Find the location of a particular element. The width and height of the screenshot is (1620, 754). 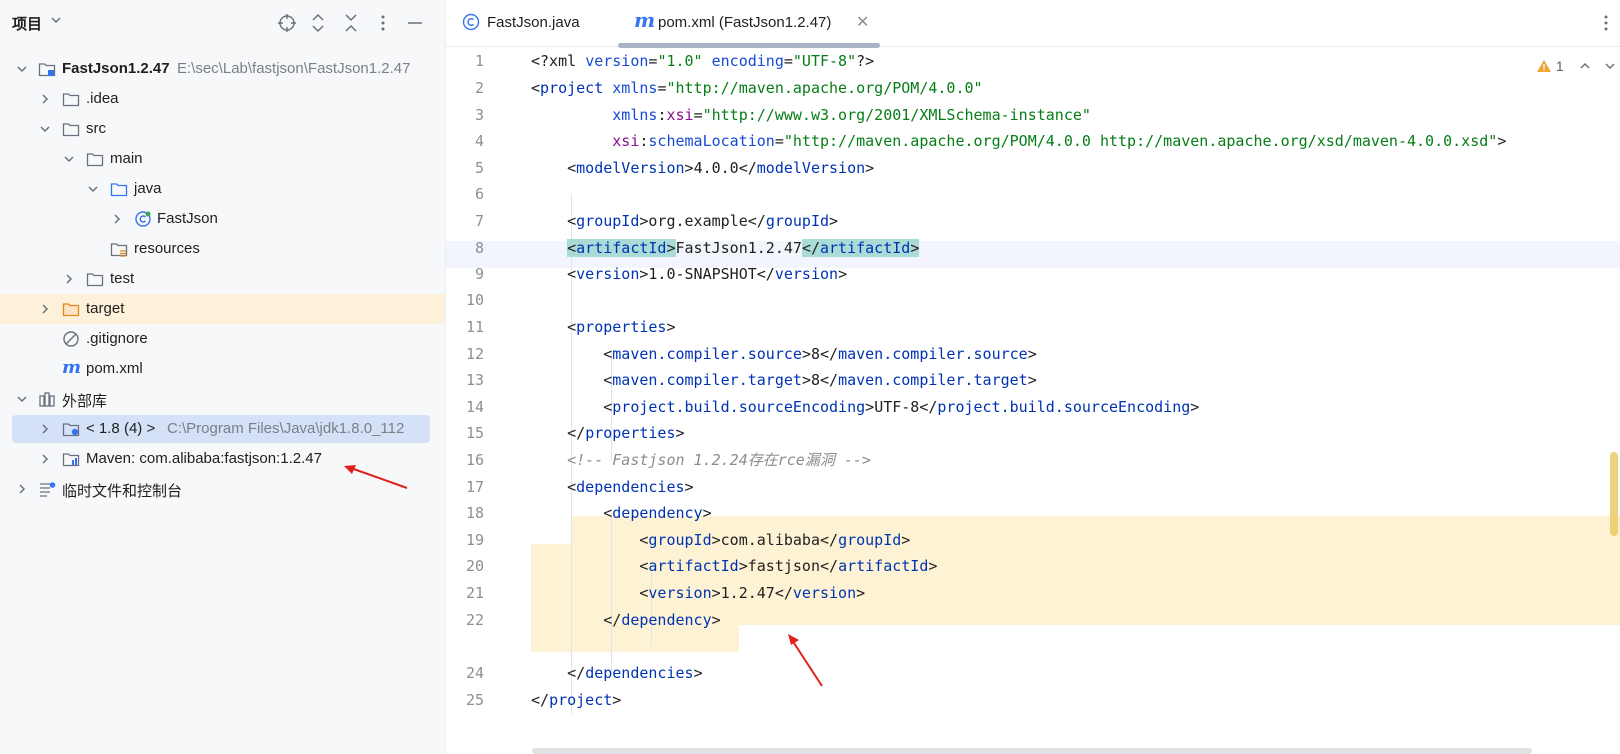

line-number: 21 is located at coordinates (474, 593).